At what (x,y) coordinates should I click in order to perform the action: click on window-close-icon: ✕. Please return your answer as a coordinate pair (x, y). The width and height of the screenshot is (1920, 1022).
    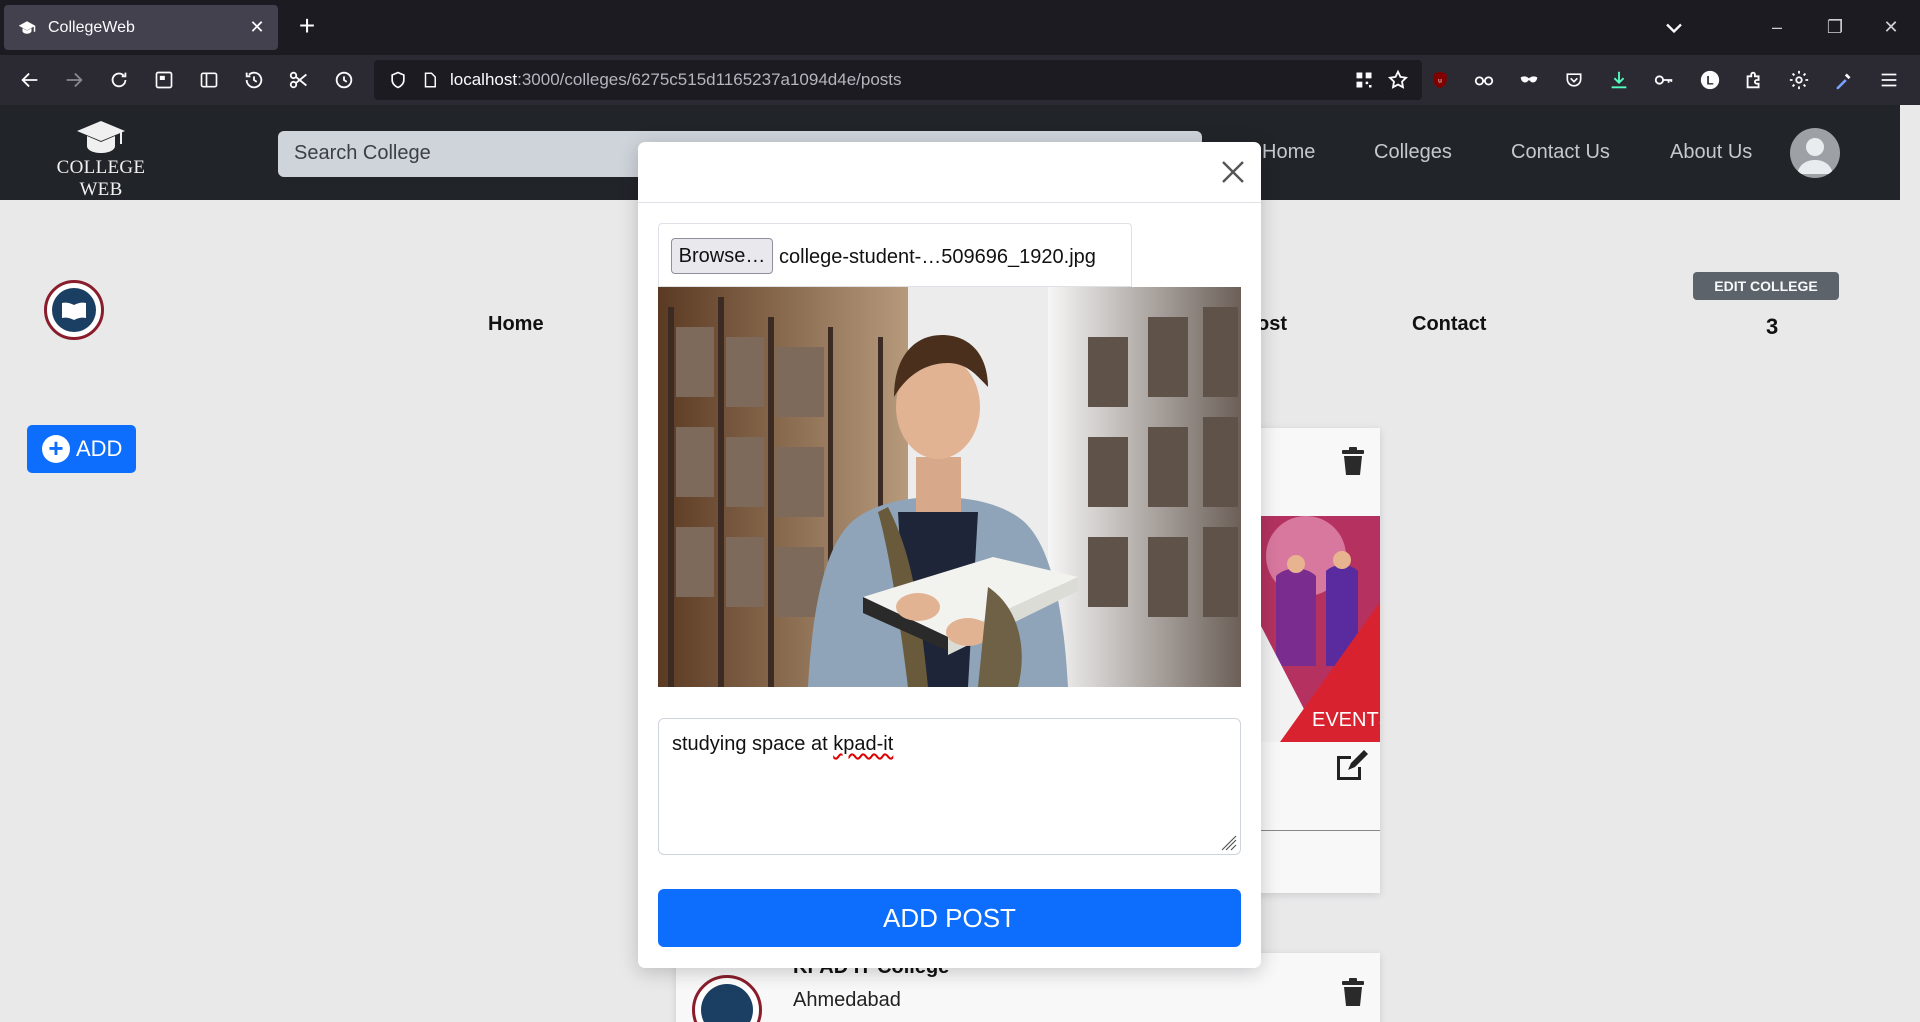
    Looking at the image, I should click on (1891, 27).